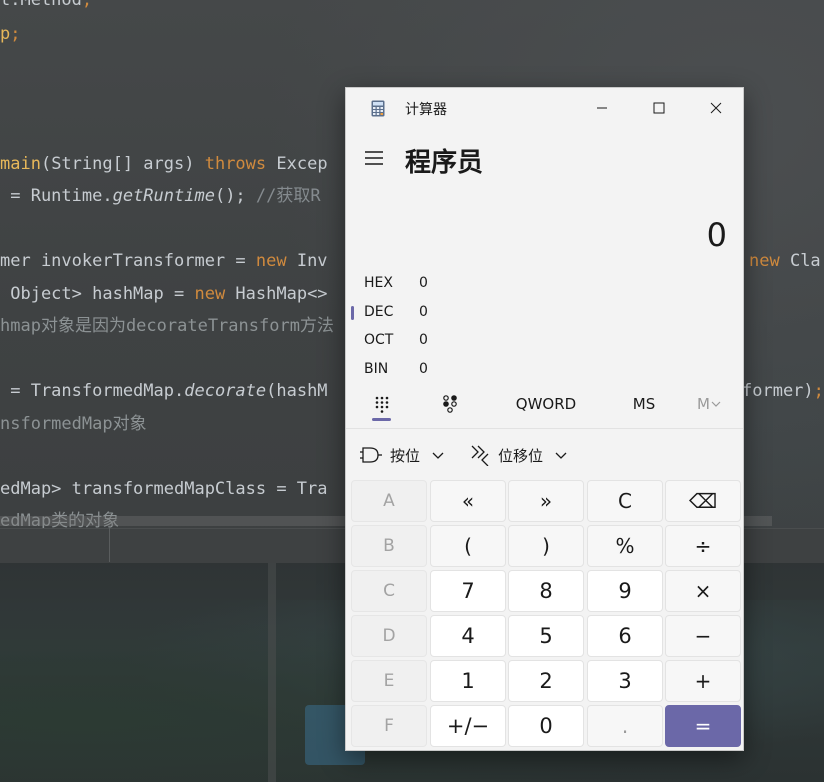 The image size is (824, 782). I want to click on key-label: », so click(546, 501).